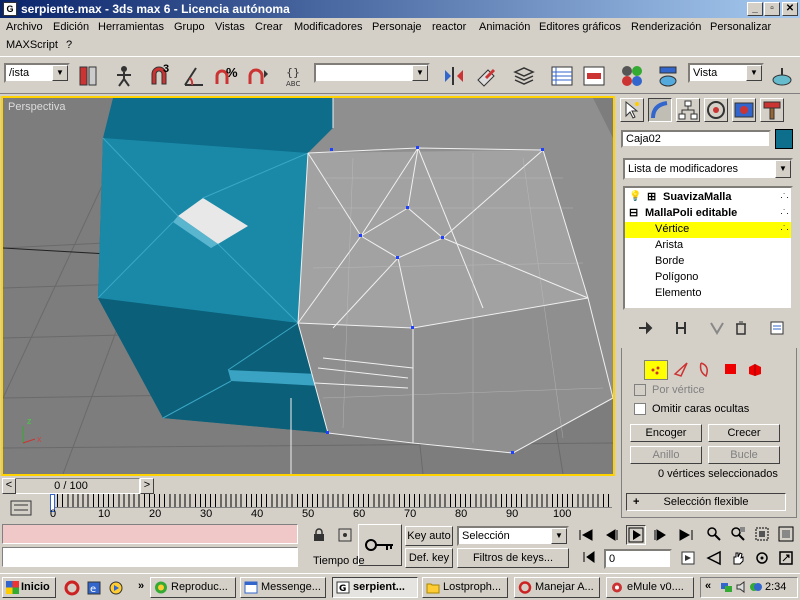 This screenshot has width=800, height=600. Describe the element at coordinates (786, 534) in the screenshot. I see `zoom-extents-all-icon` at that location.